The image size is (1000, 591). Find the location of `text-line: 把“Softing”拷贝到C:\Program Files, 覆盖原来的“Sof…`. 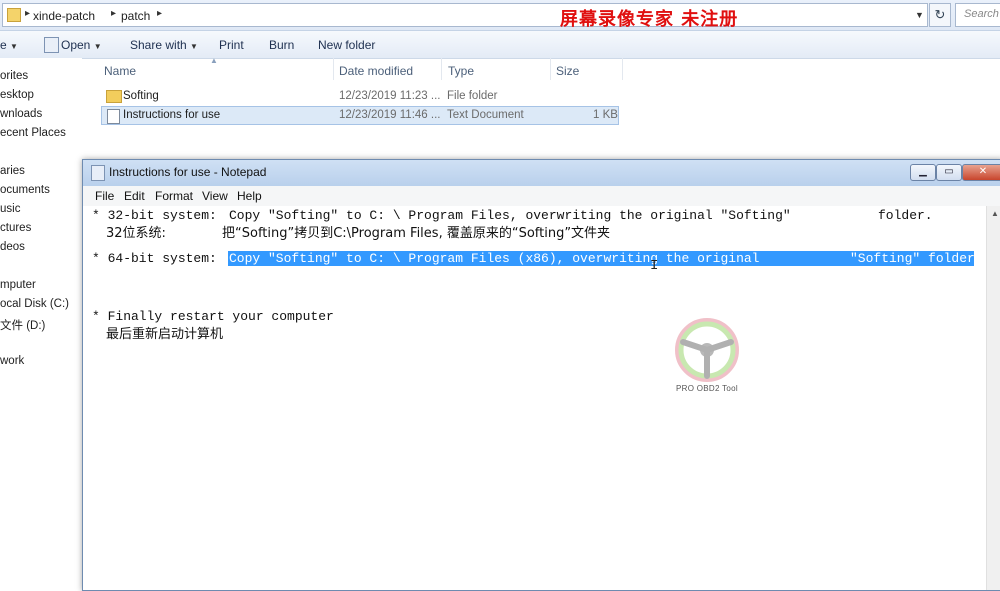

text-line: 把“Softing”拷贝到C:\Program Files, 覆盖原来的“Sof… is located at coordinates (416, 233).